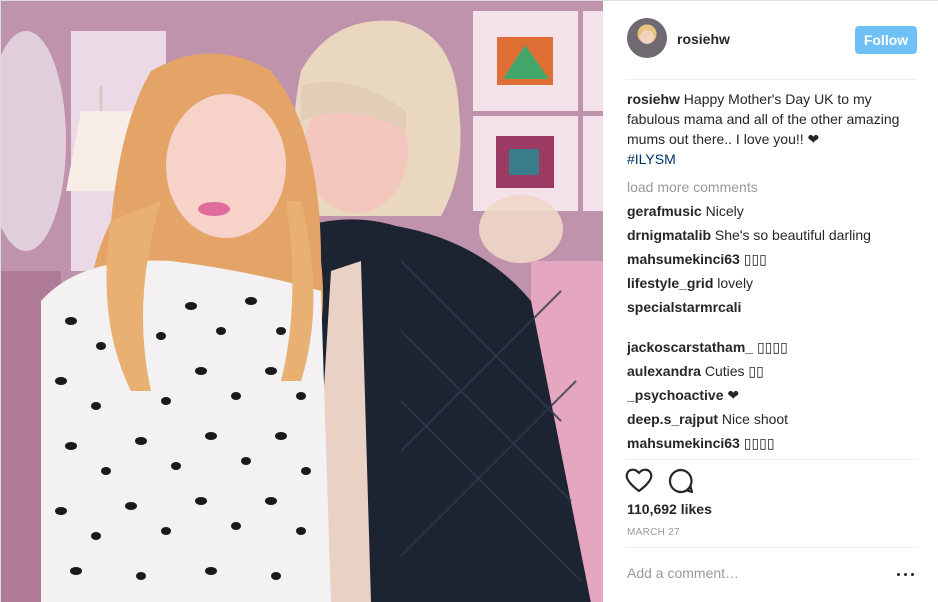 This screenshot has width=938, height=602. What do you see at coordinates (771, 547) in the screenshot?
I see `footer-divider` at bounding box center [771, 547].